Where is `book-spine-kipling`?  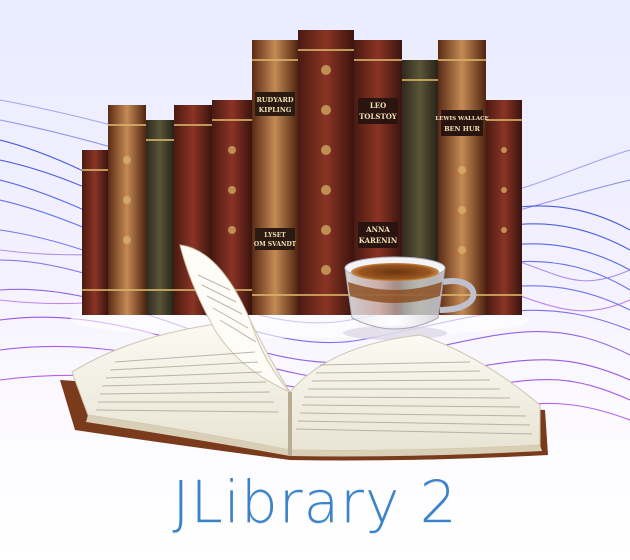
book-spine-kipling is located at coordinates (275, 177).